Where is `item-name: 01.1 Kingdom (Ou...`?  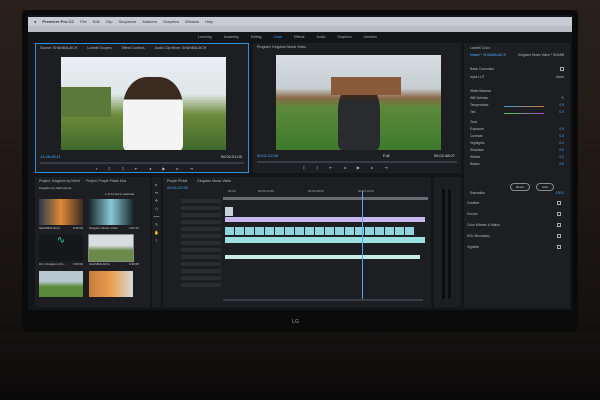 item-name: 01.1 Kingdom (Ou... is located at coordinates (52, 264).